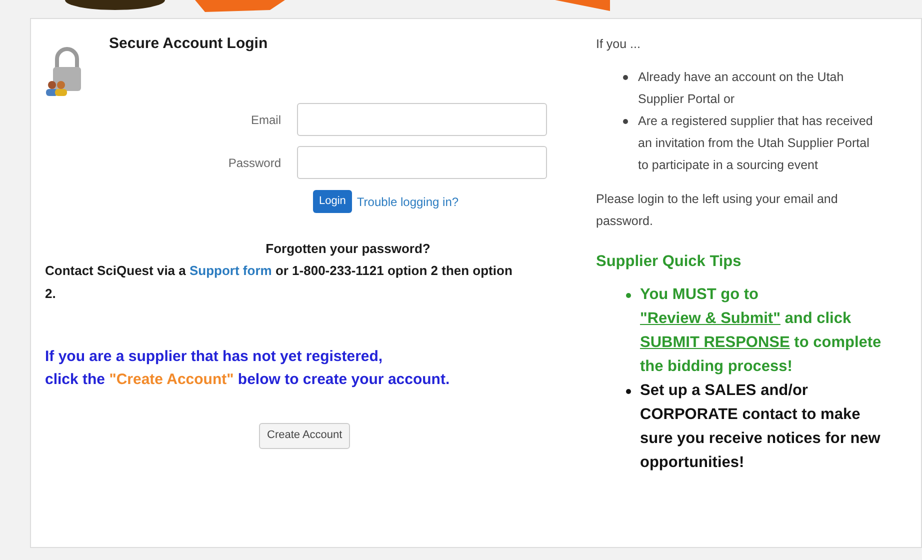 The height and width of the screenshot is (560, 922). Describe the element at coordinates (332, 201) in the screenshot. I see `login-button: Login` at that location.